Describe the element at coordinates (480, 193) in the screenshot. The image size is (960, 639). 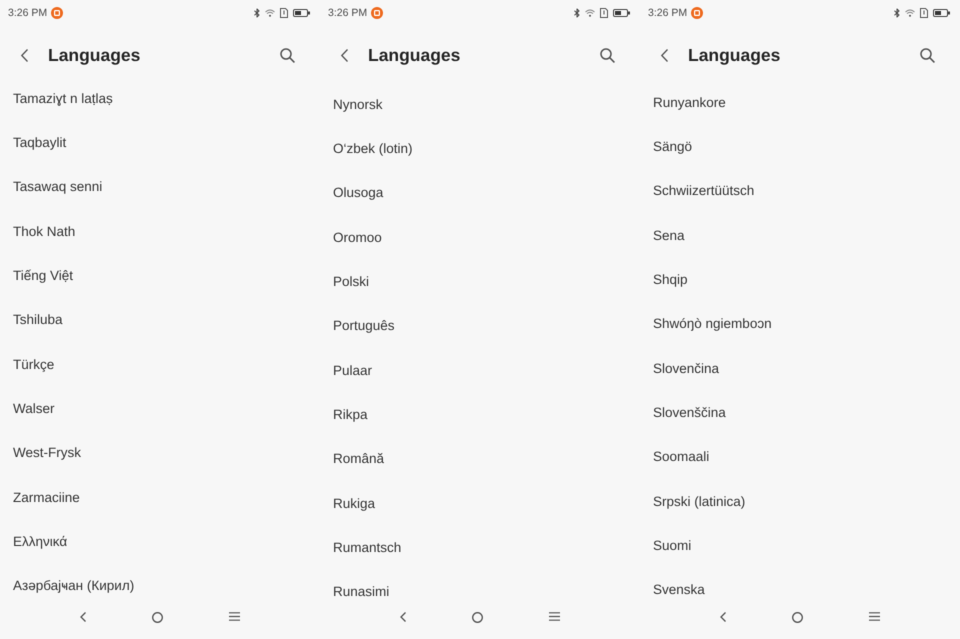
I see `language-item: Olusoga` at that location.